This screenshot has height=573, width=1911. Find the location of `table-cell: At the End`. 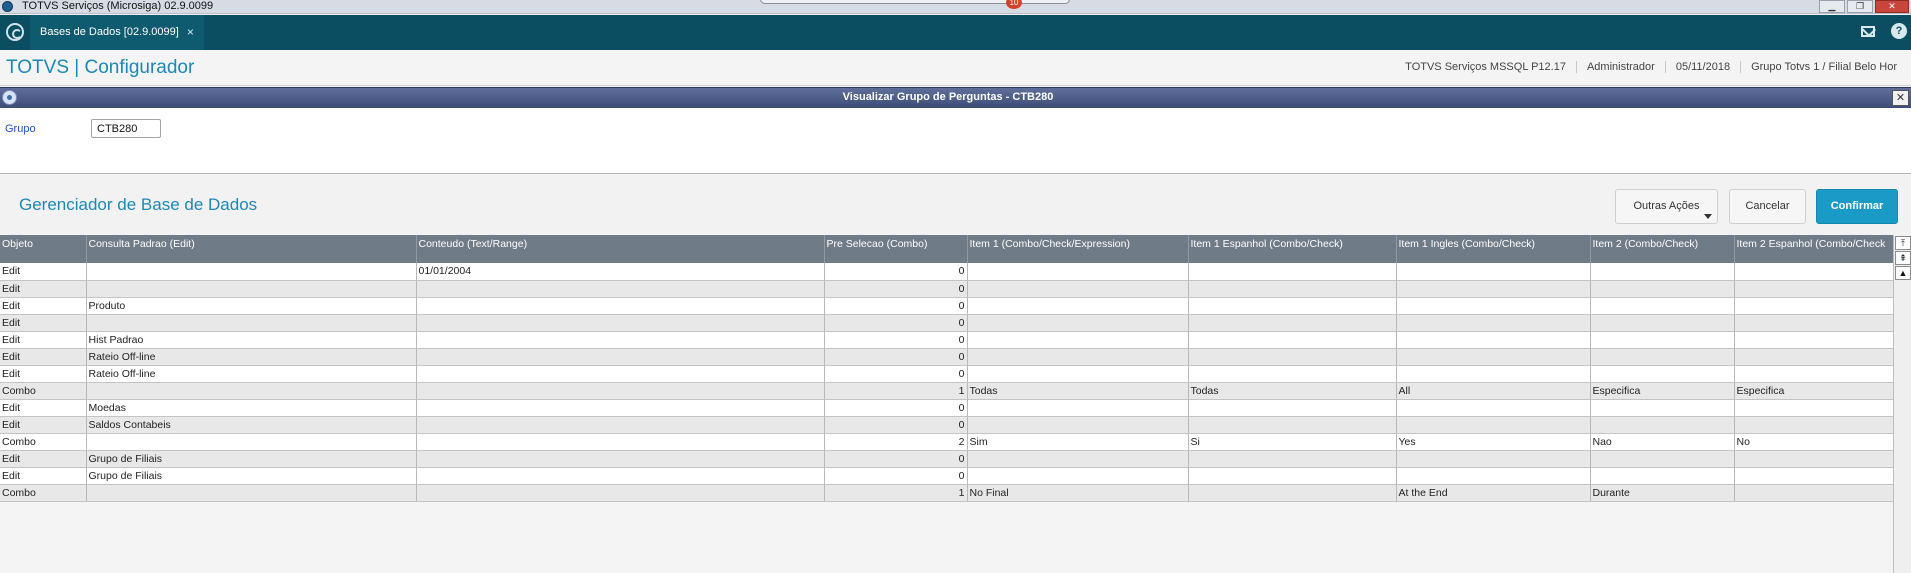

table-cell: At the End is located at coordinates (1493, 493).